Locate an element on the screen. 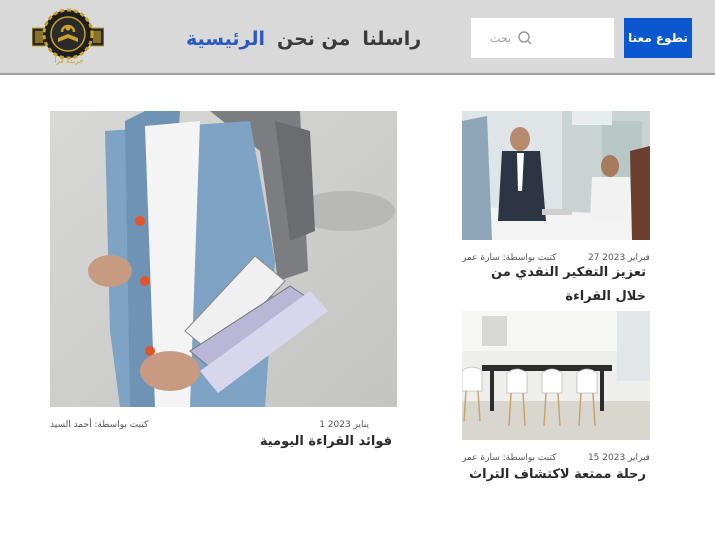  office-meeting-photo is located at coordinates (556, 175).